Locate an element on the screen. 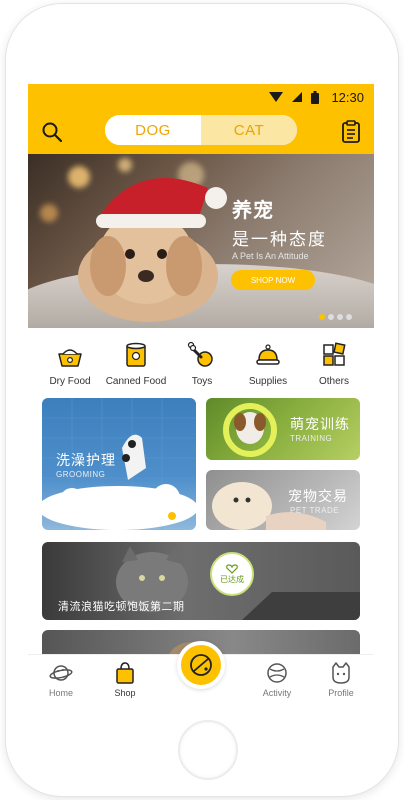  tab-home: Home is located at coordinates (61, 679).